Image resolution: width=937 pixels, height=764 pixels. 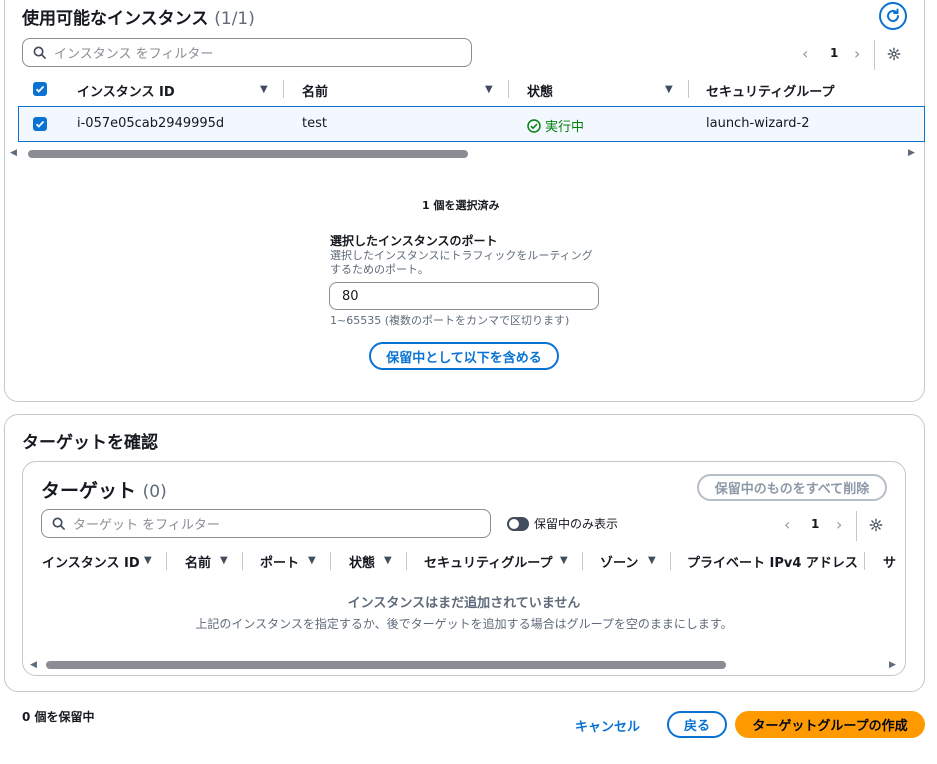 What do you see at coordinates (607, 725) in the screenshot?
I see `cancel-button: キャンセル` at bounding box center [607, 725].